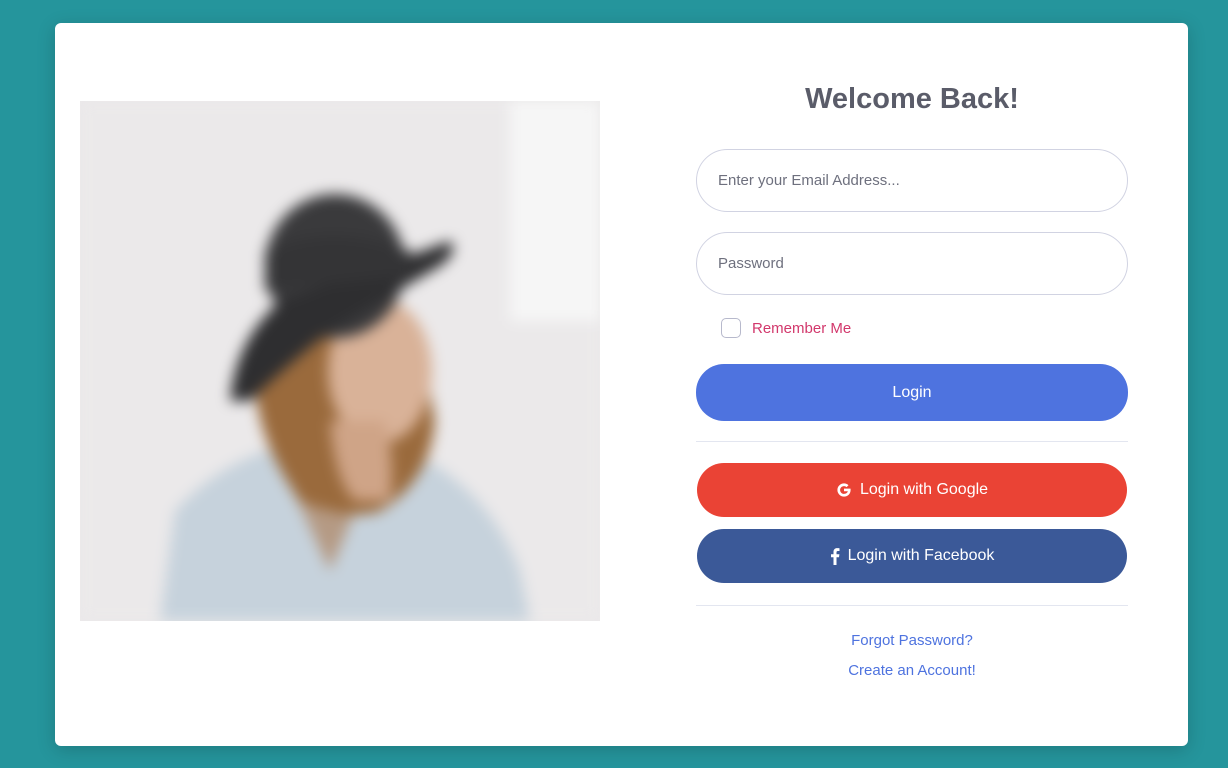 The image size is (1228, 768). Describe the element at coordinates (731, 328) in the screenshot. I see `remember-me-checkbox` at that location.